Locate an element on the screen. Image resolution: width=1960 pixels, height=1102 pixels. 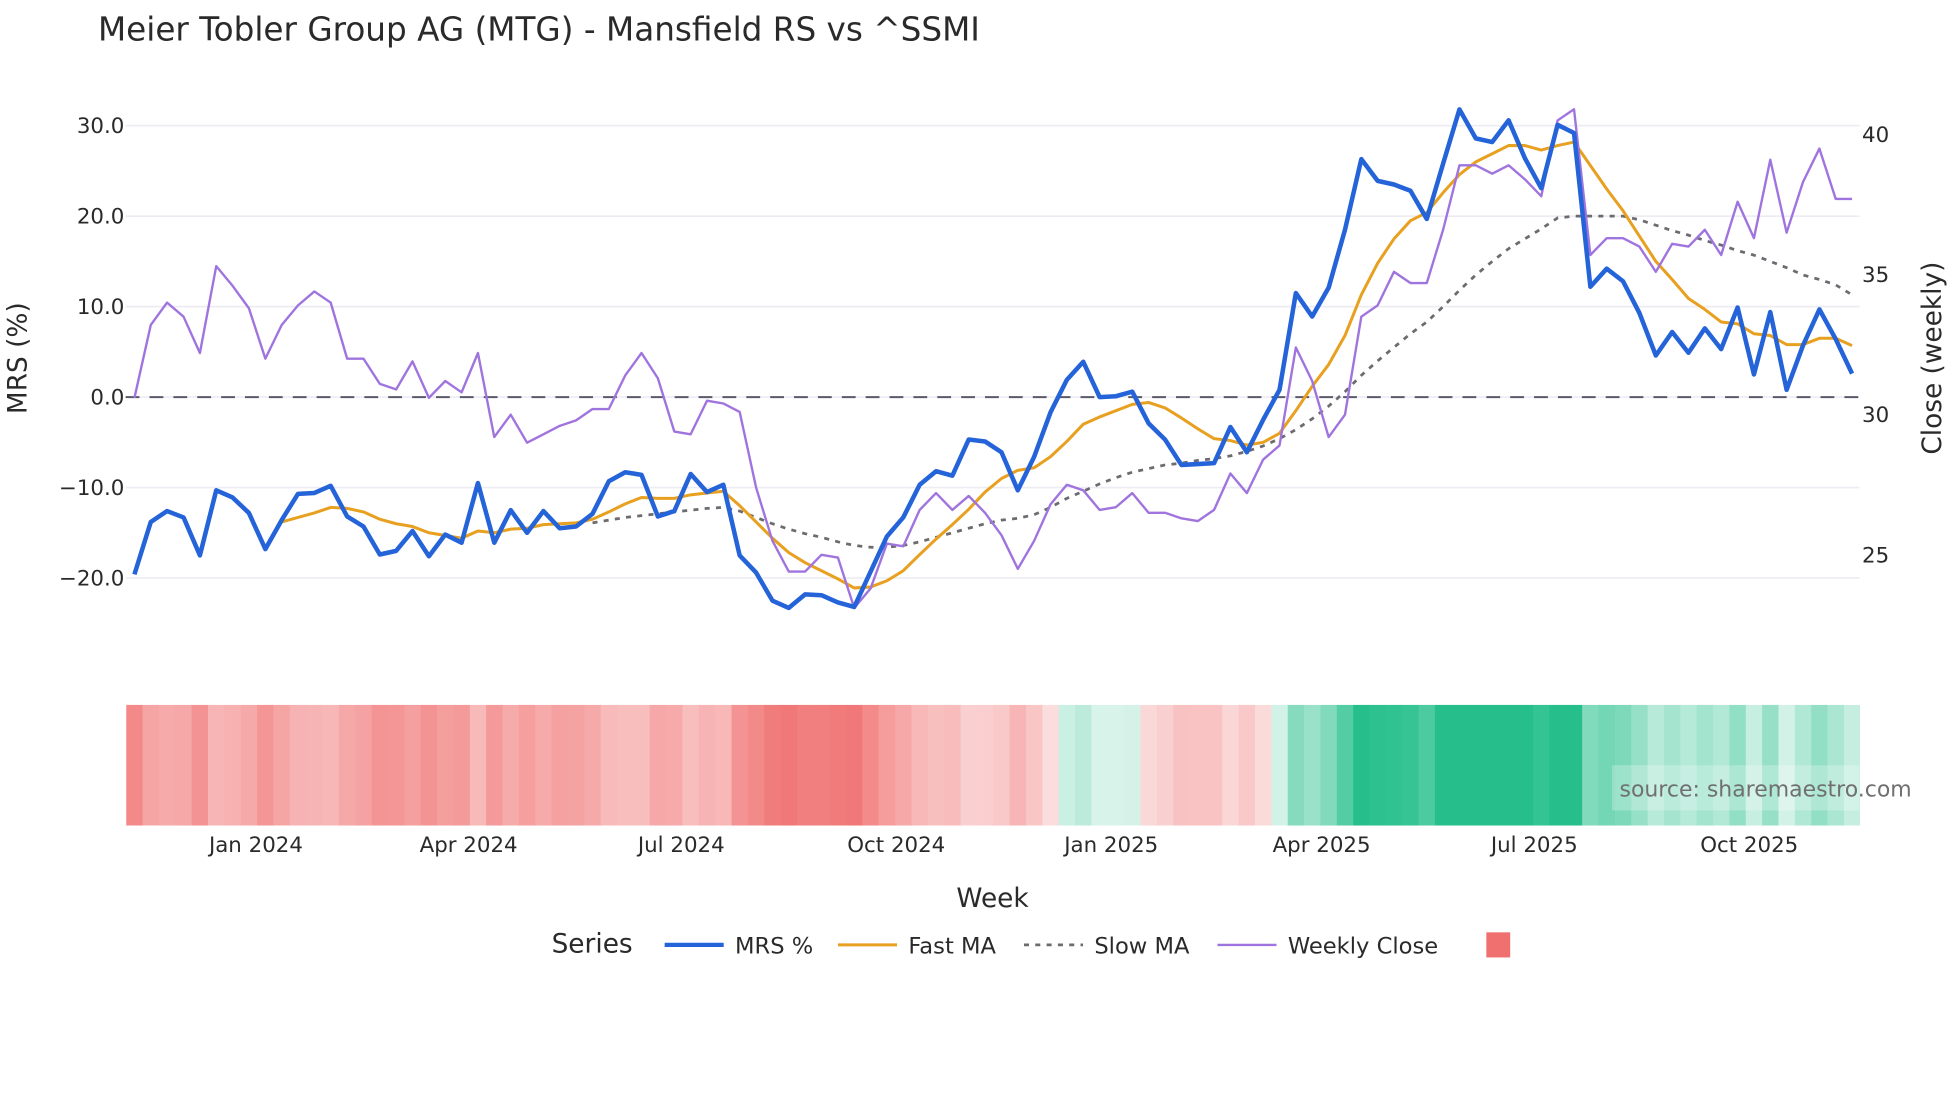
y-tick-label: 0.0 is located at coordinates (107, 398).